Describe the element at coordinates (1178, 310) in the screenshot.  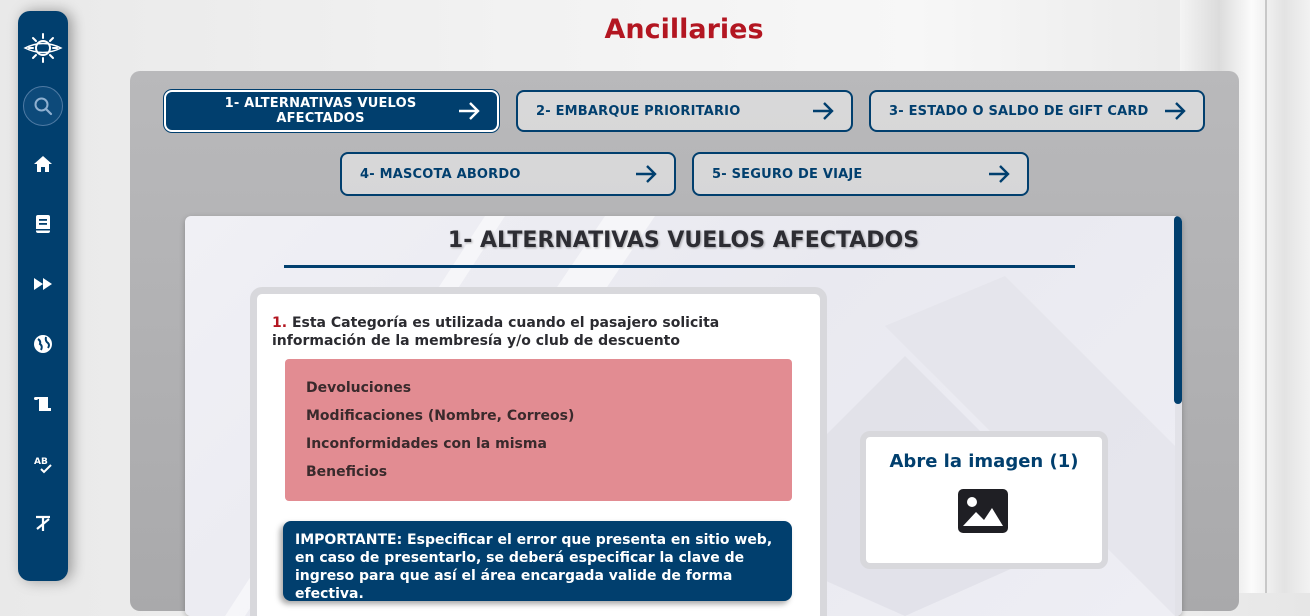
I see `scrollbar-thumb` at that location.